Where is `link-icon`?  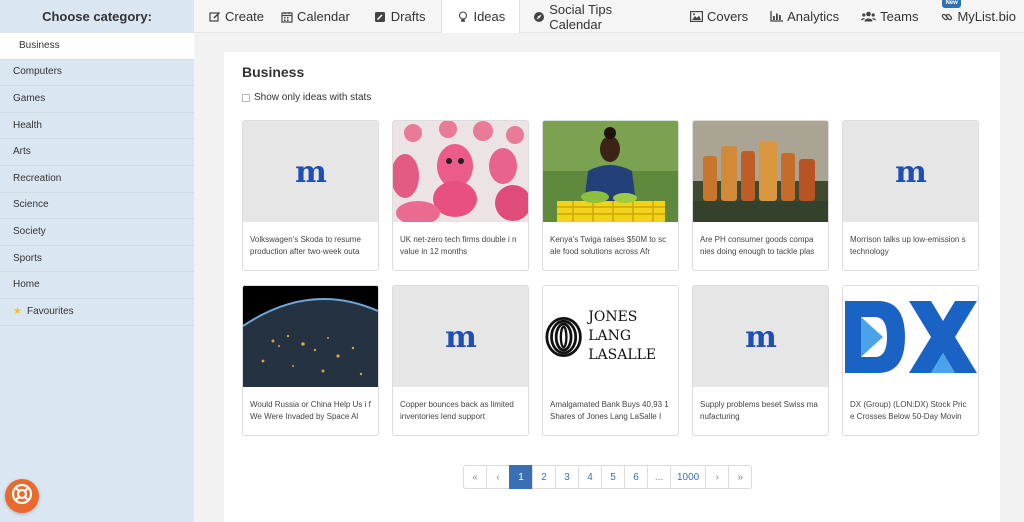 link-icon is located at coordinates (946, 16).